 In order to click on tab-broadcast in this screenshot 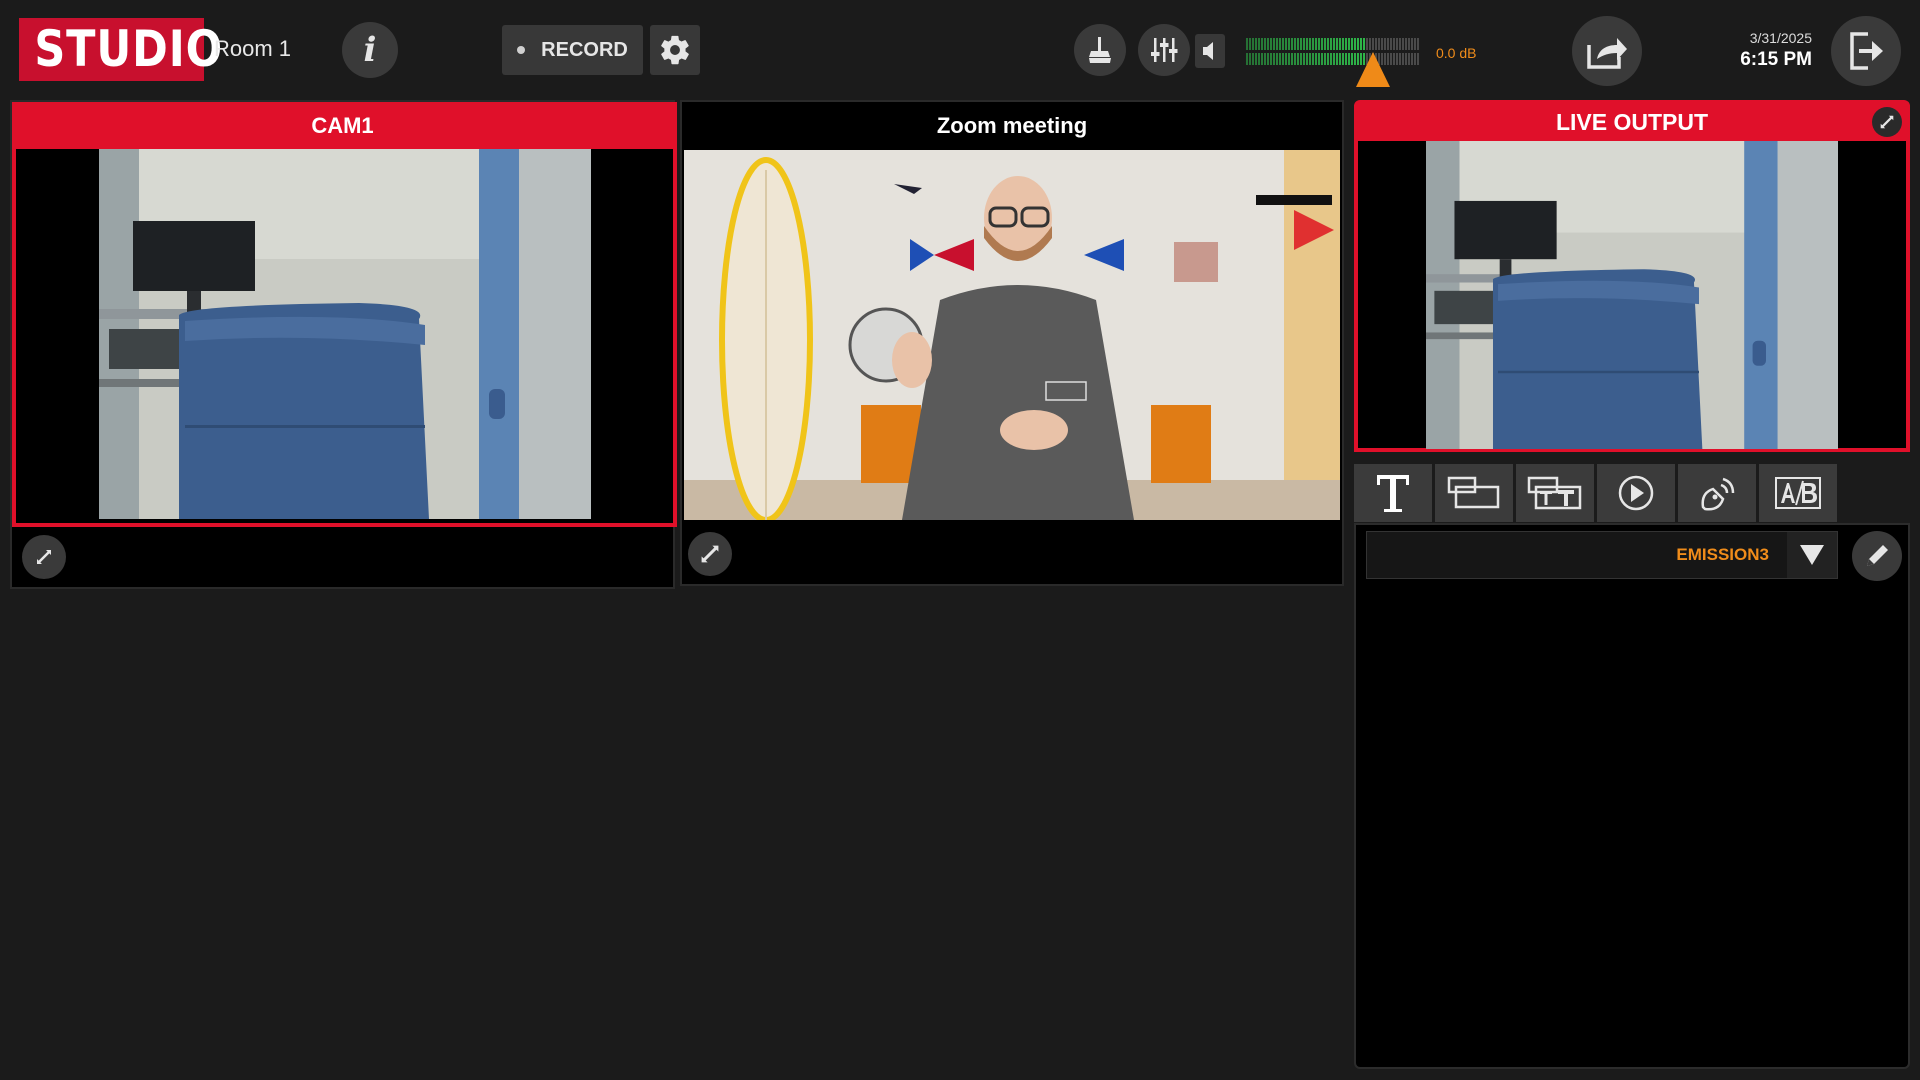, I will do `click(1717, 493)`.